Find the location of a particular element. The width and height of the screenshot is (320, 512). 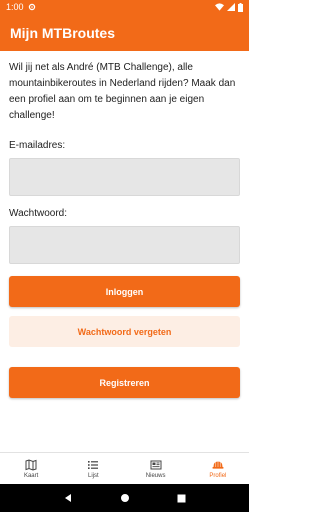

newspaper-icon is located at coordinates (156, 464).